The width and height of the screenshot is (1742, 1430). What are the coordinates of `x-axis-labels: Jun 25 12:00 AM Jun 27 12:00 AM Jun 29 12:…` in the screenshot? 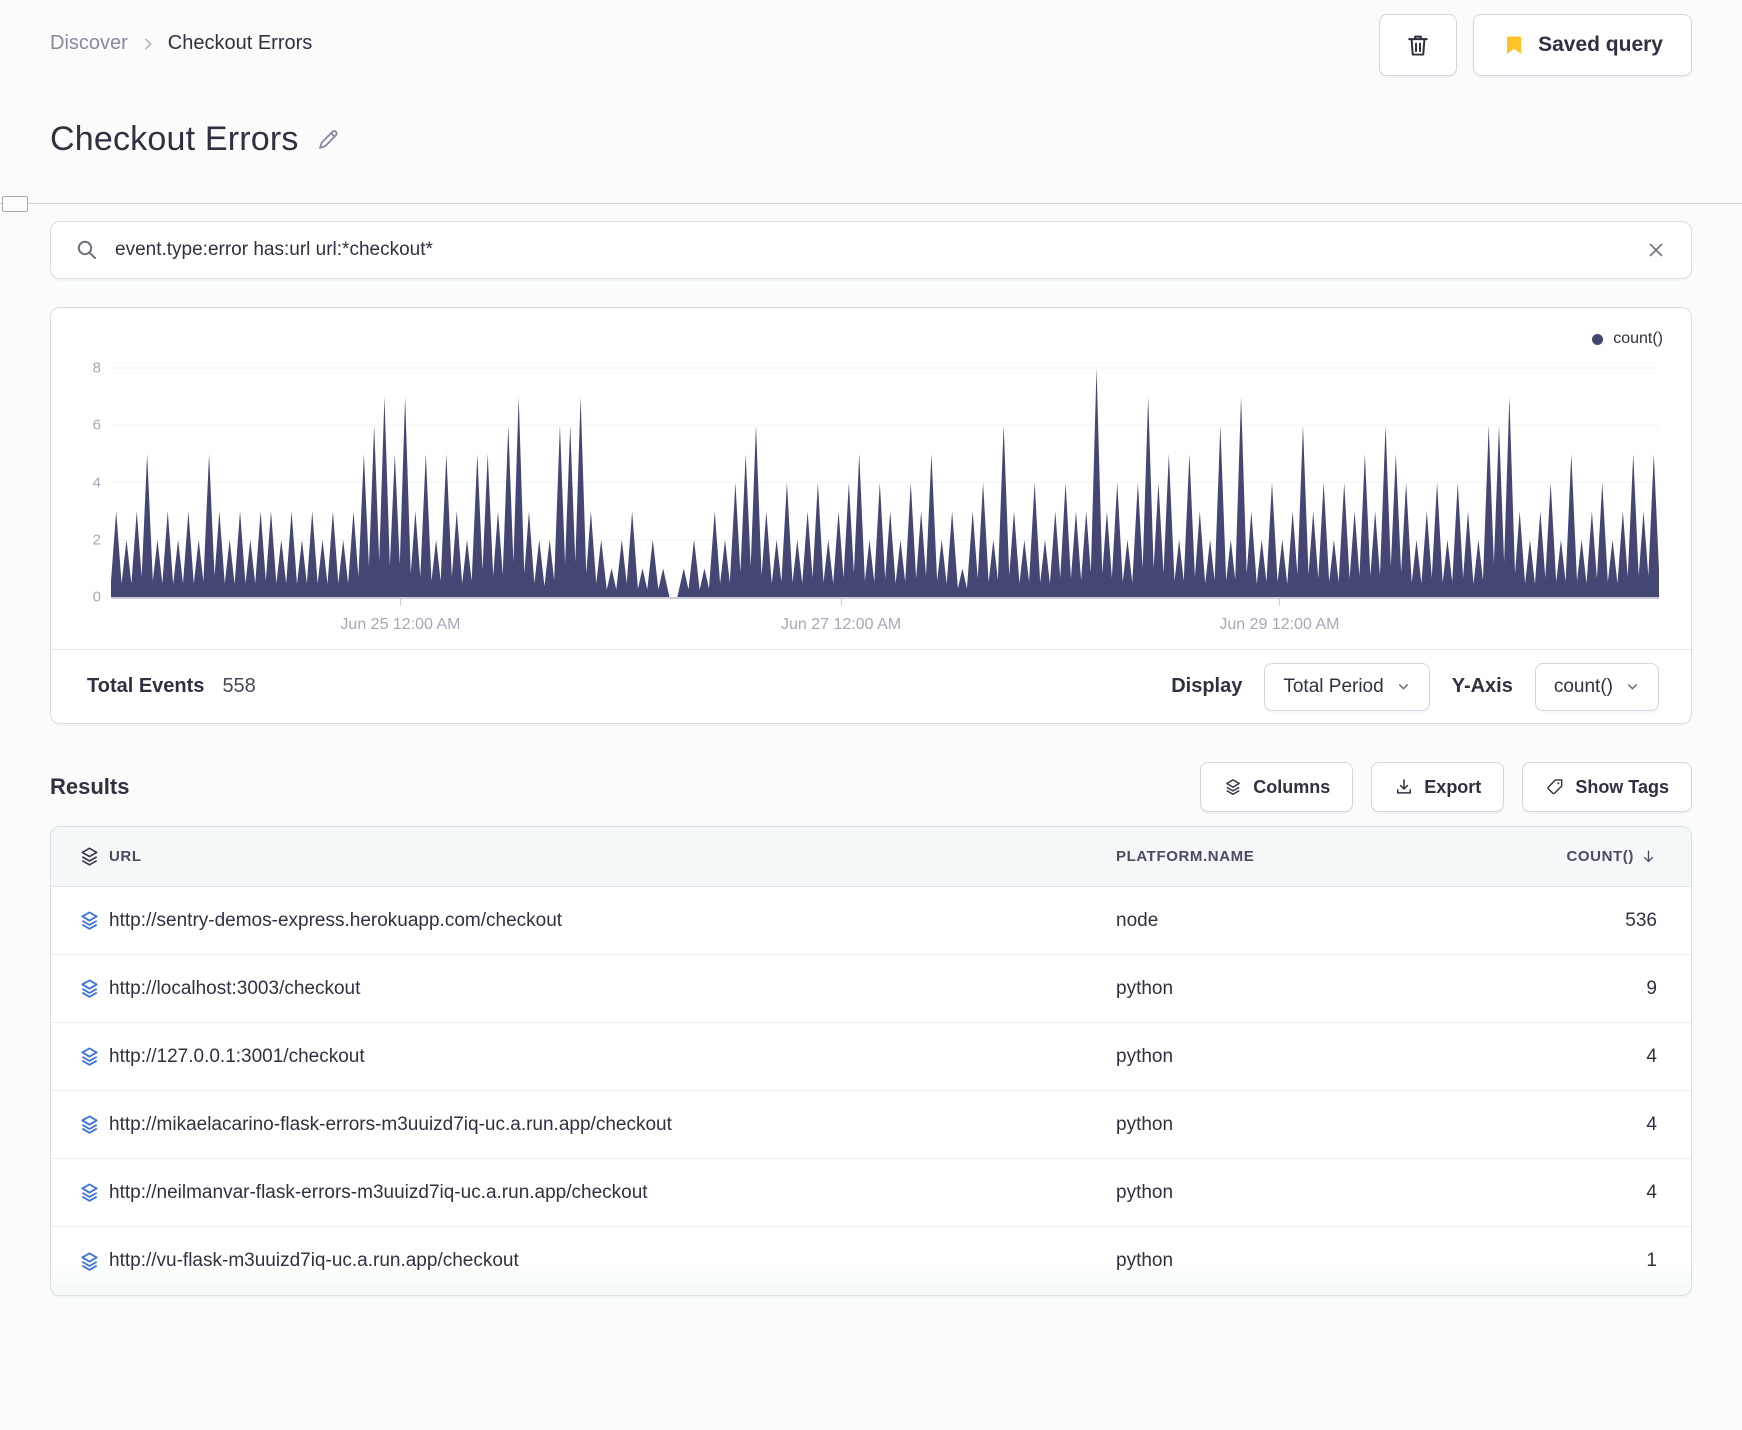 It's located at (885, 623).